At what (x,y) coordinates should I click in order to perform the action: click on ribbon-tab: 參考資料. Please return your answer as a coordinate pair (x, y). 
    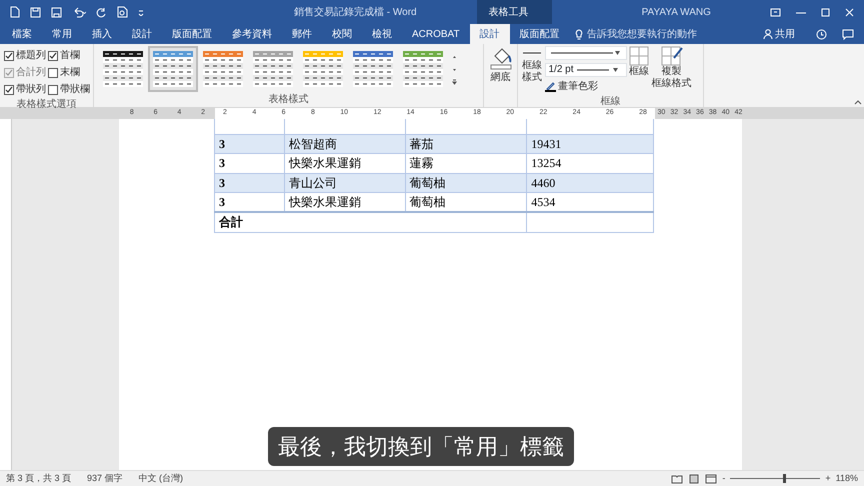
    Looking at the image, I should click on (252, 34).